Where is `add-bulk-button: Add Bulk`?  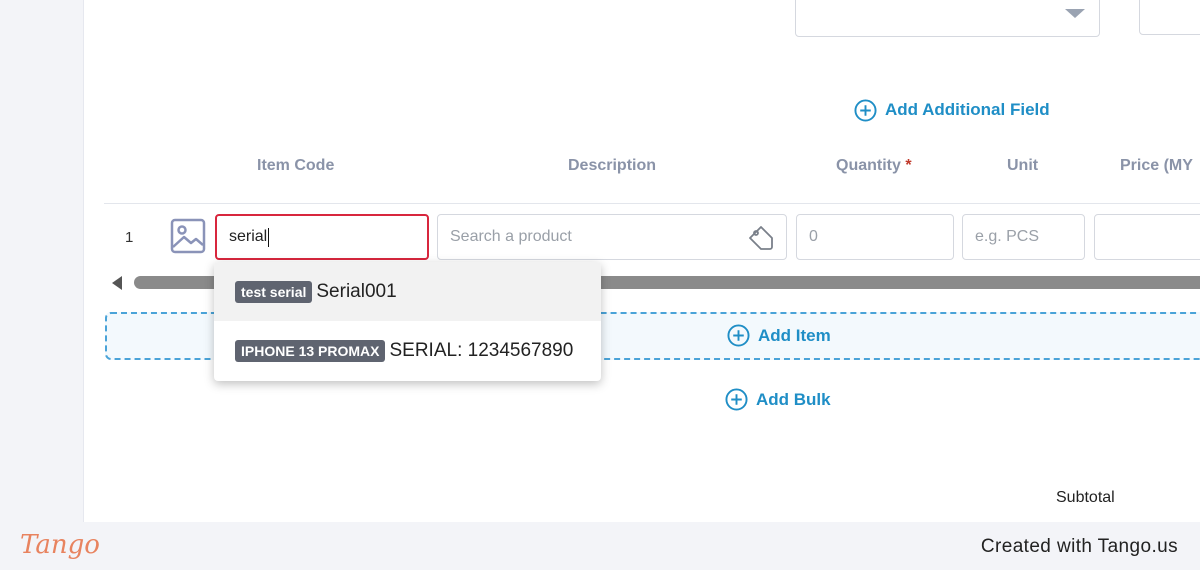 add-bulk-button: Add Bulk is located at coordinates (778, 399).